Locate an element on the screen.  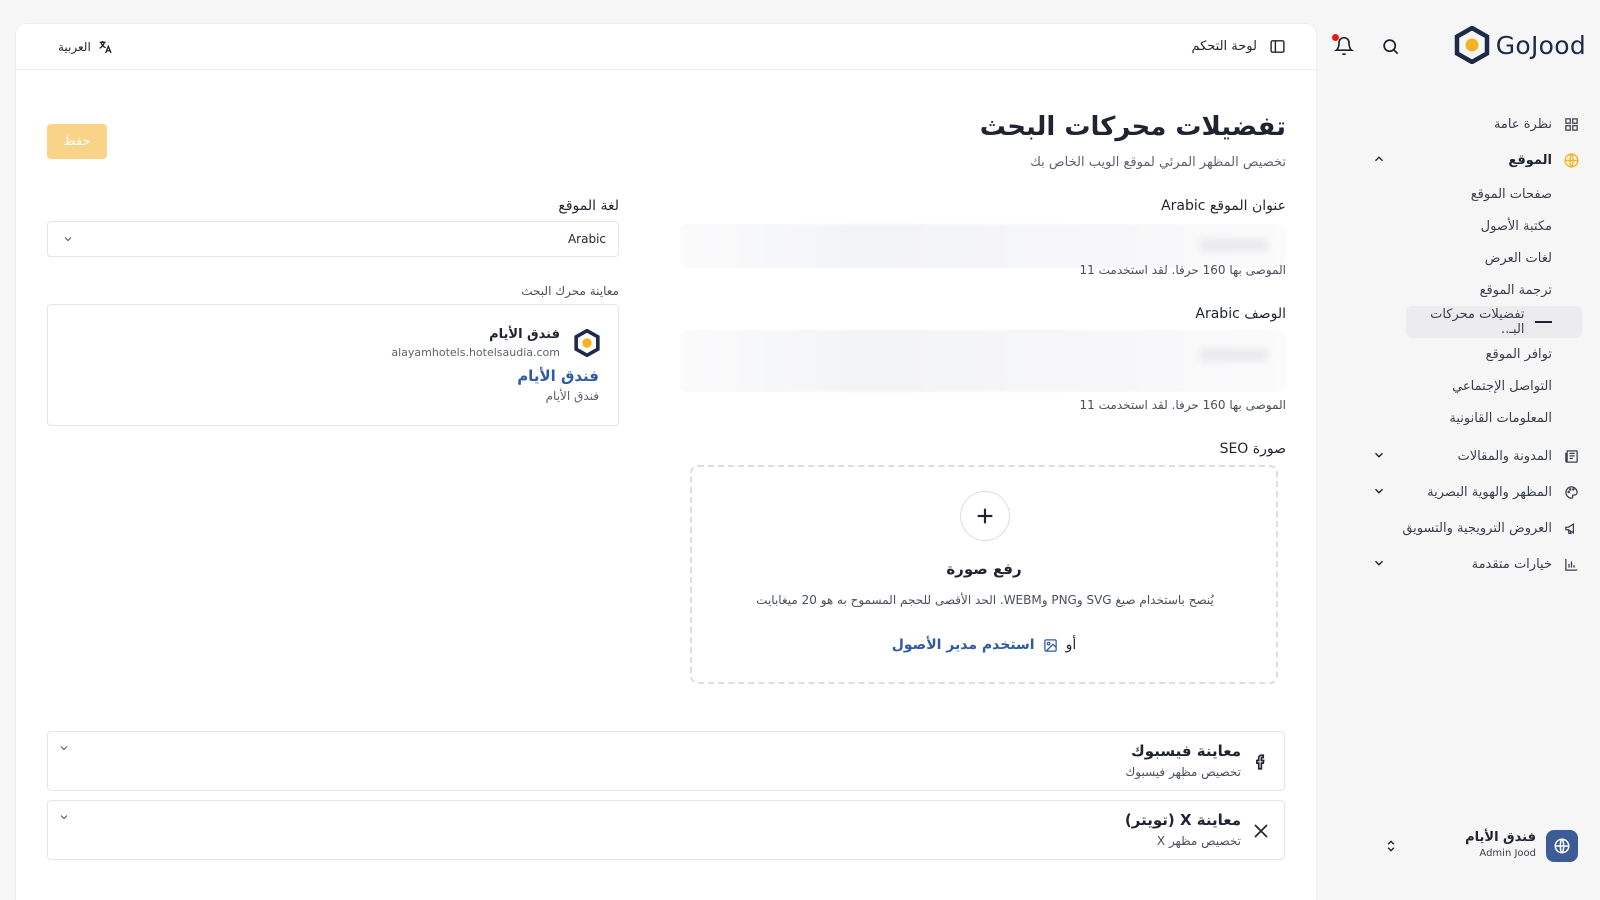
upload-plus-button is located at coordinates (985, 516).